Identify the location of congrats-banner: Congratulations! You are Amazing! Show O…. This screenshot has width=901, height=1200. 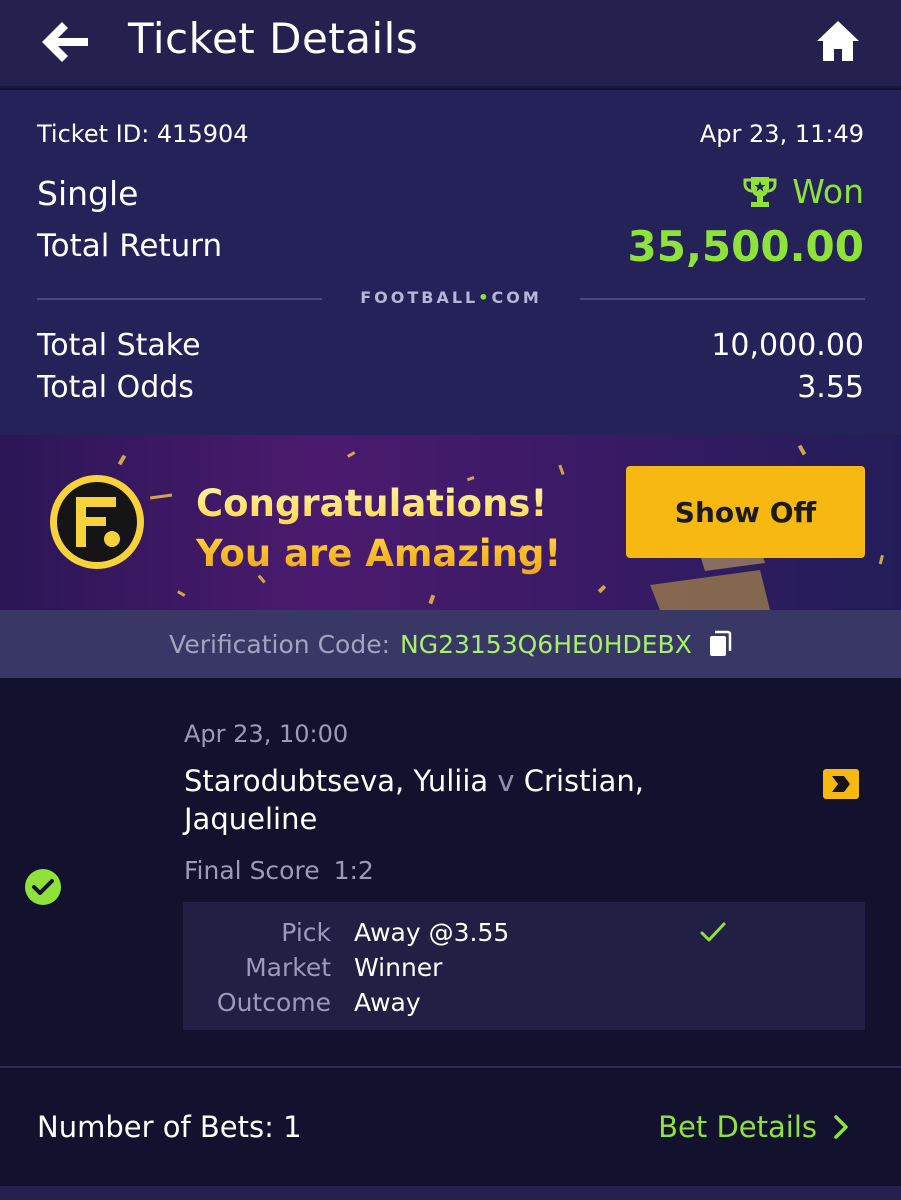
(450, 522).